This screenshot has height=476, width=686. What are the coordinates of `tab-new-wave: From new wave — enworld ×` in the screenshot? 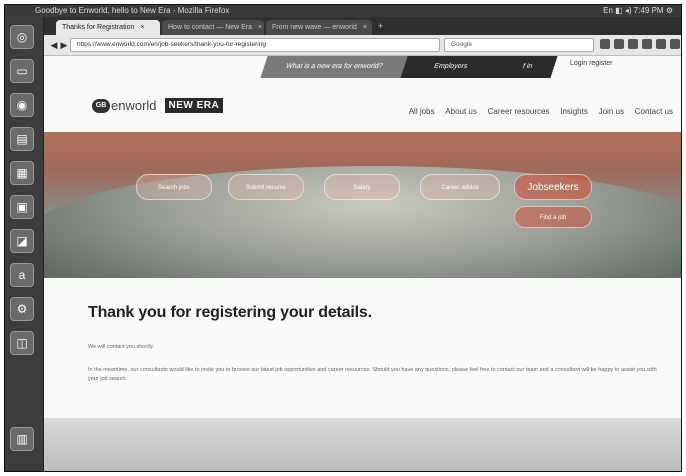 It's located at (319, 27).